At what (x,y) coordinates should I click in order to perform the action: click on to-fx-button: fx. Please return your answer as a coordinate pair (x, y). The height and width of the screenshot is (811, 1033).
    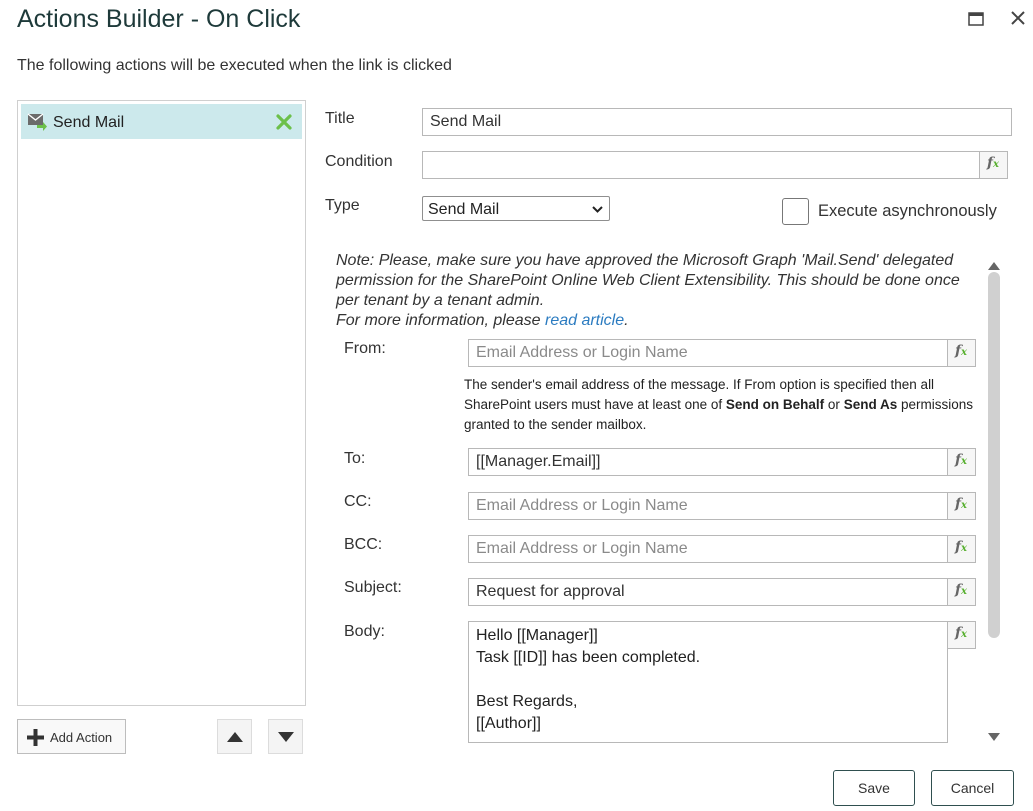
    Looking at the image, I should click on (961, 462).